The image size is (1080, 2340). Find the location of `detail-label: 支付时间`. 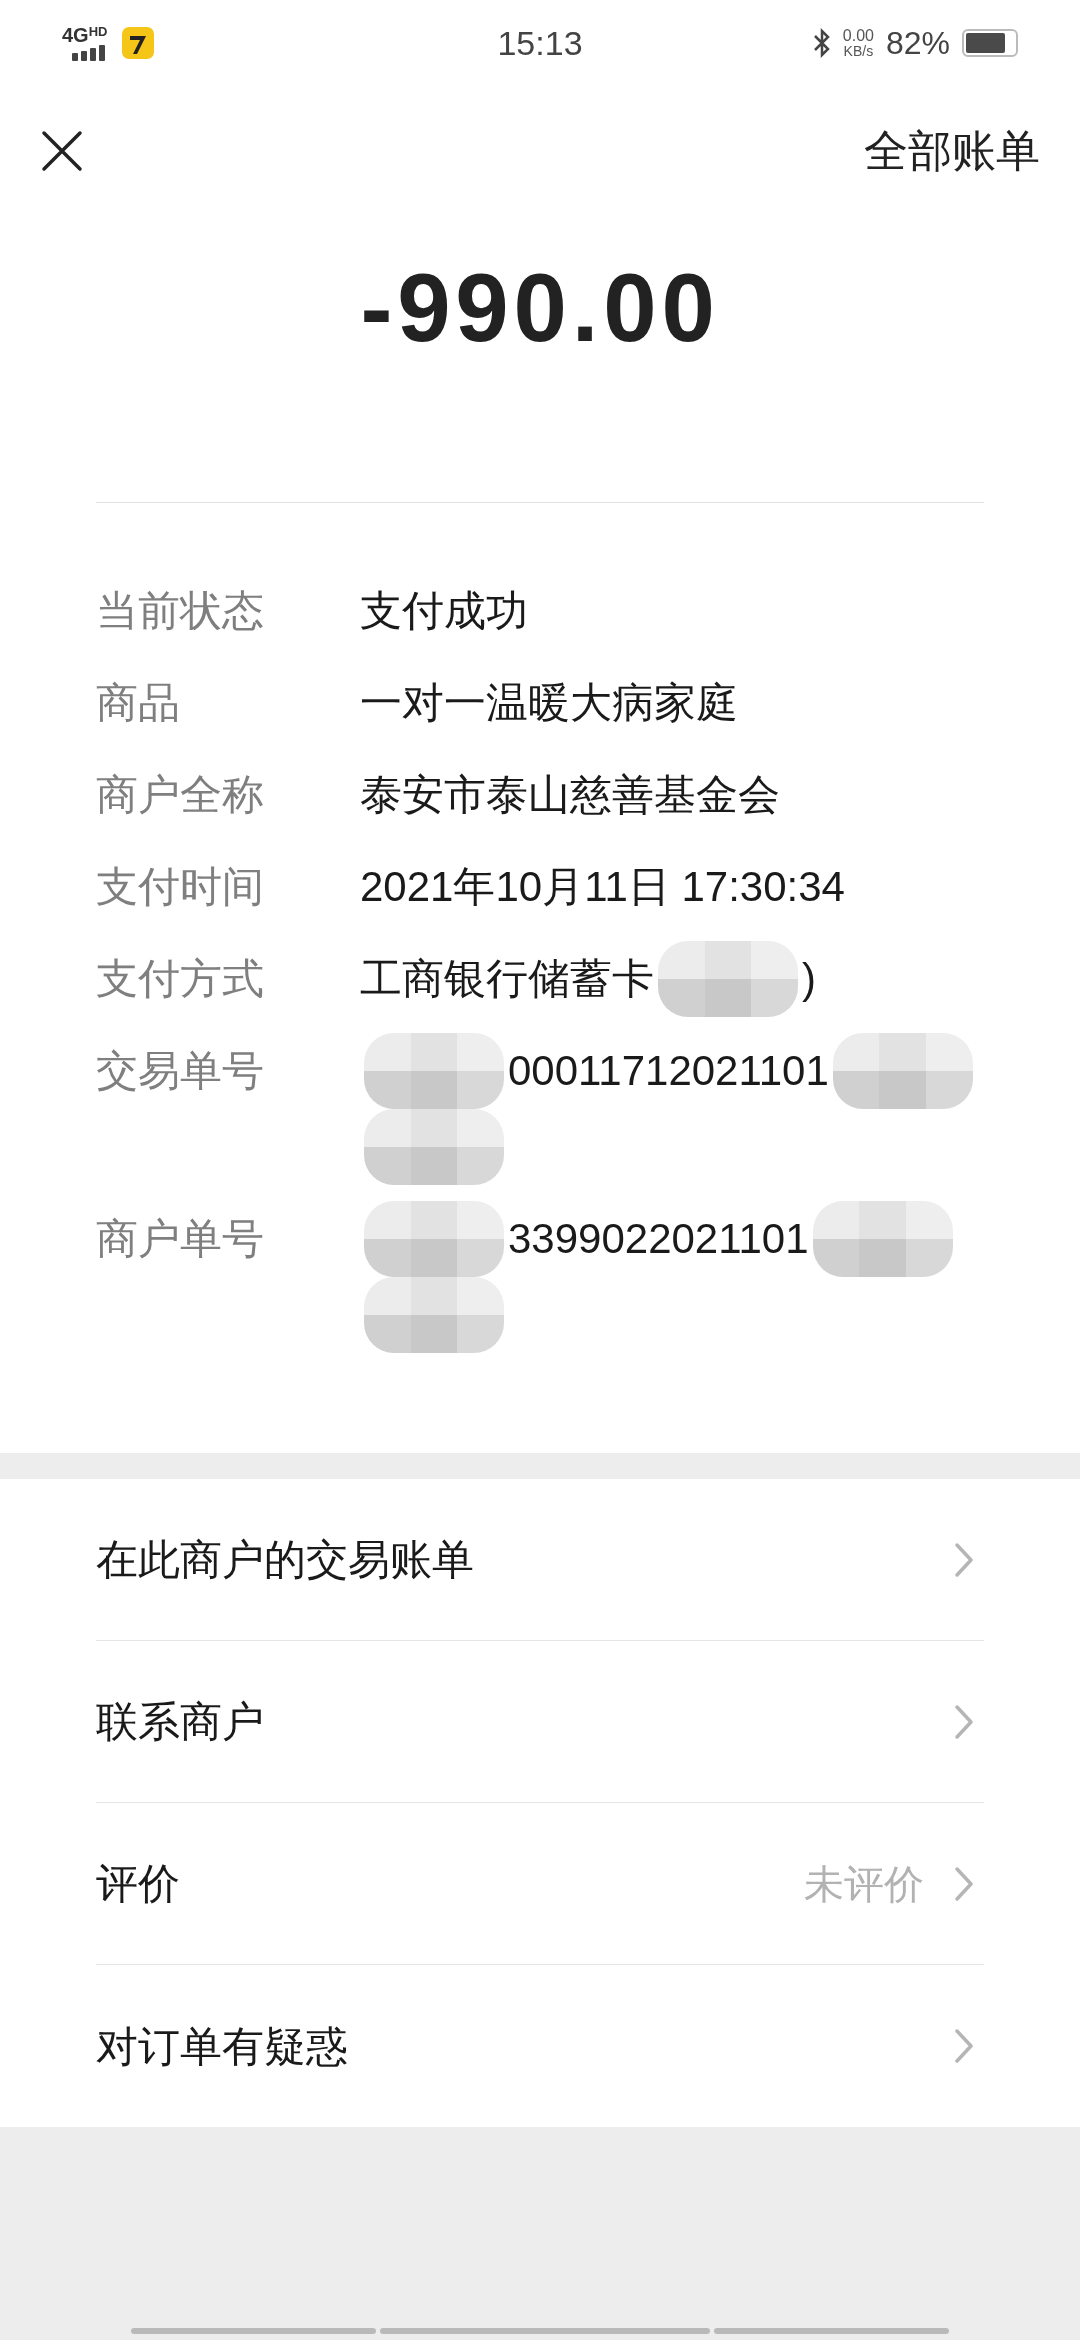

detail-label: 支付时间 is located at coordinates (180, 887).